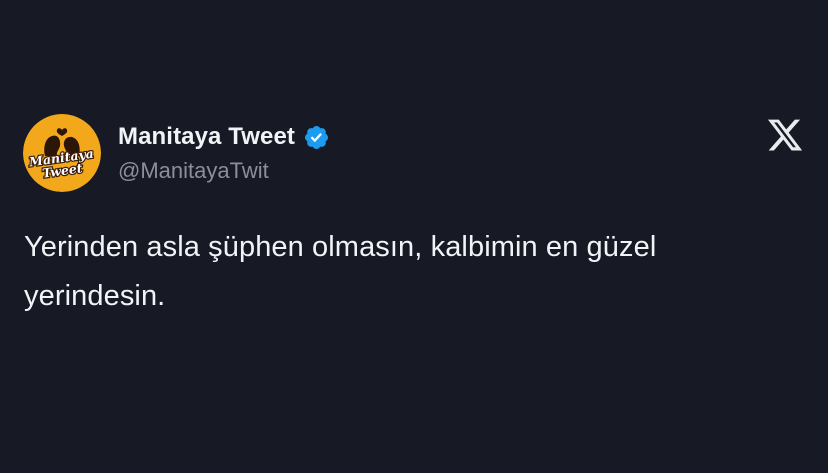  What do you see at coordinates (316, 137) in the screenshot?
I see `verified-badge-icon` at bounding box center [316, 137].